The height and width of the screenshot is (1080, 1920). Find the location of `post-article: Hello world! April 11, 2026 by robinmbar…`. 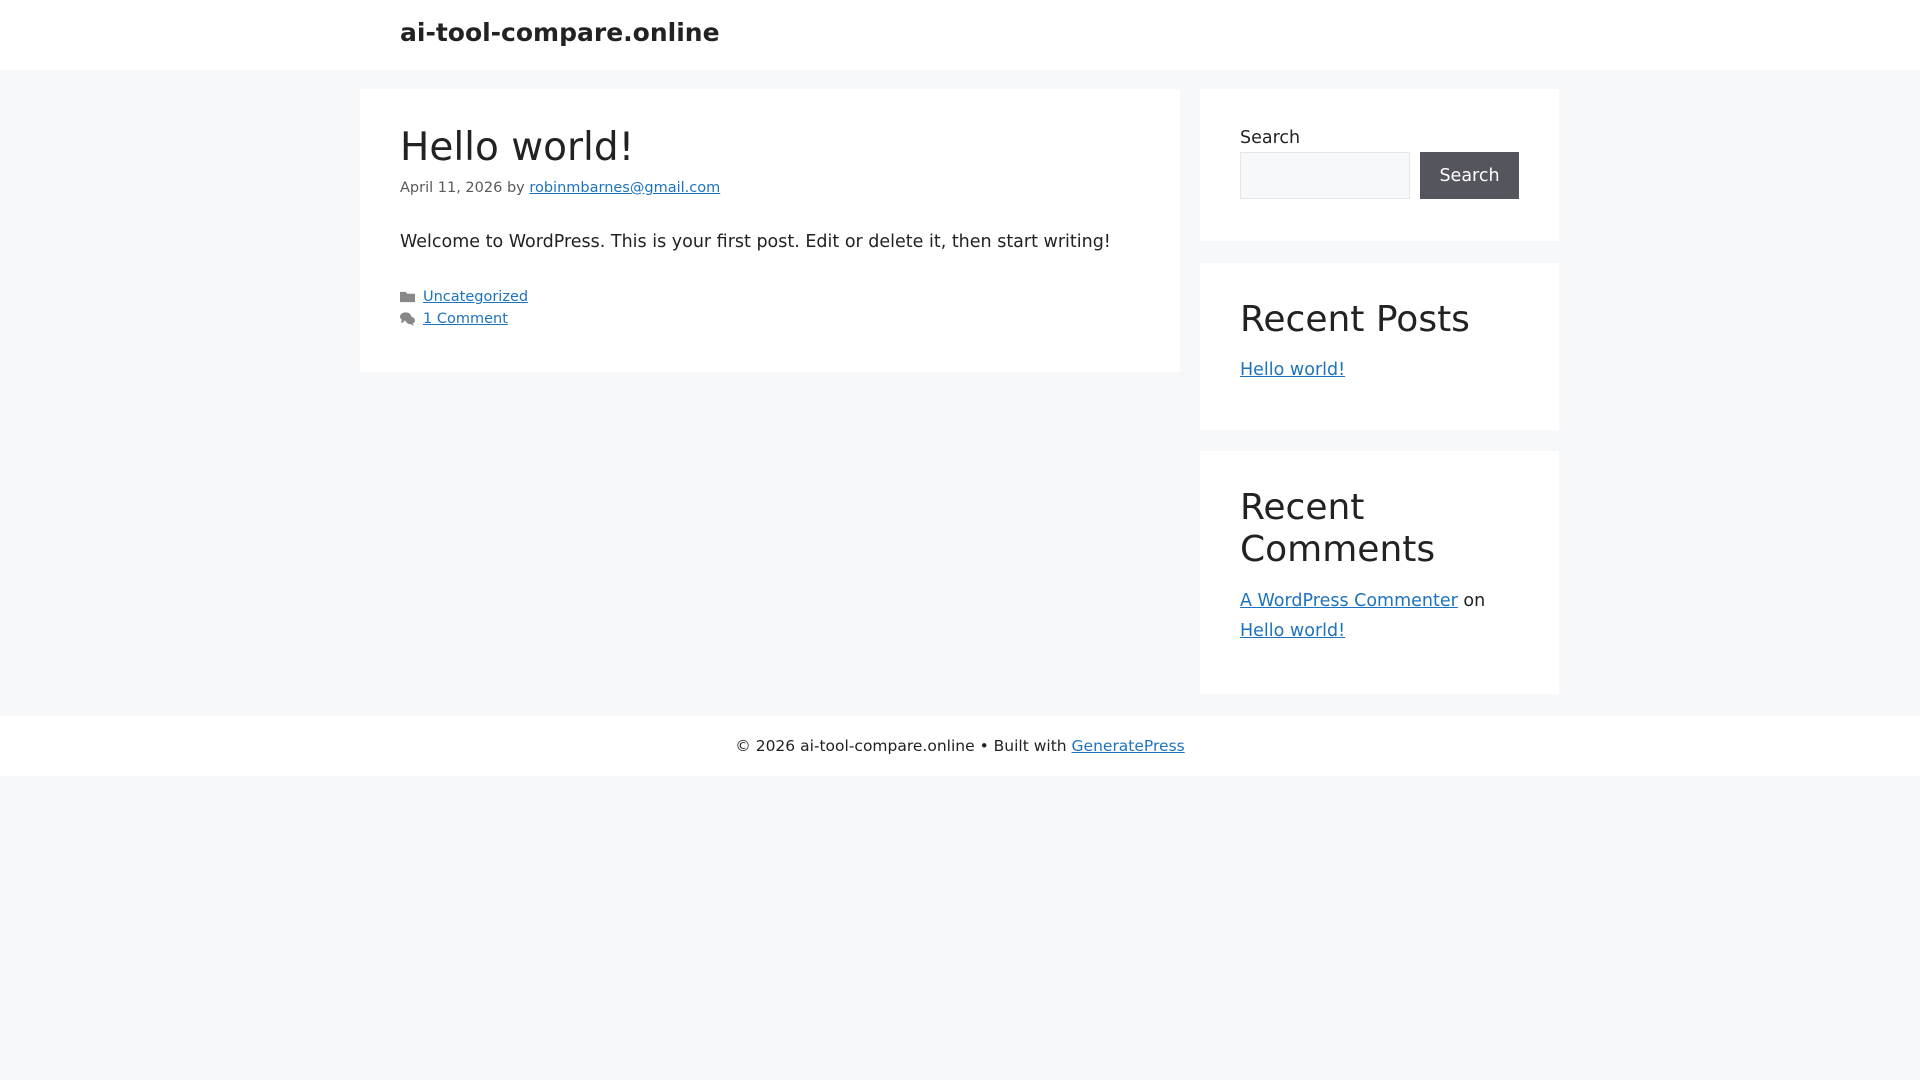

post-article: Hello world! April 11, 2026 by robinmbar… is located at coordinates (770, 230).